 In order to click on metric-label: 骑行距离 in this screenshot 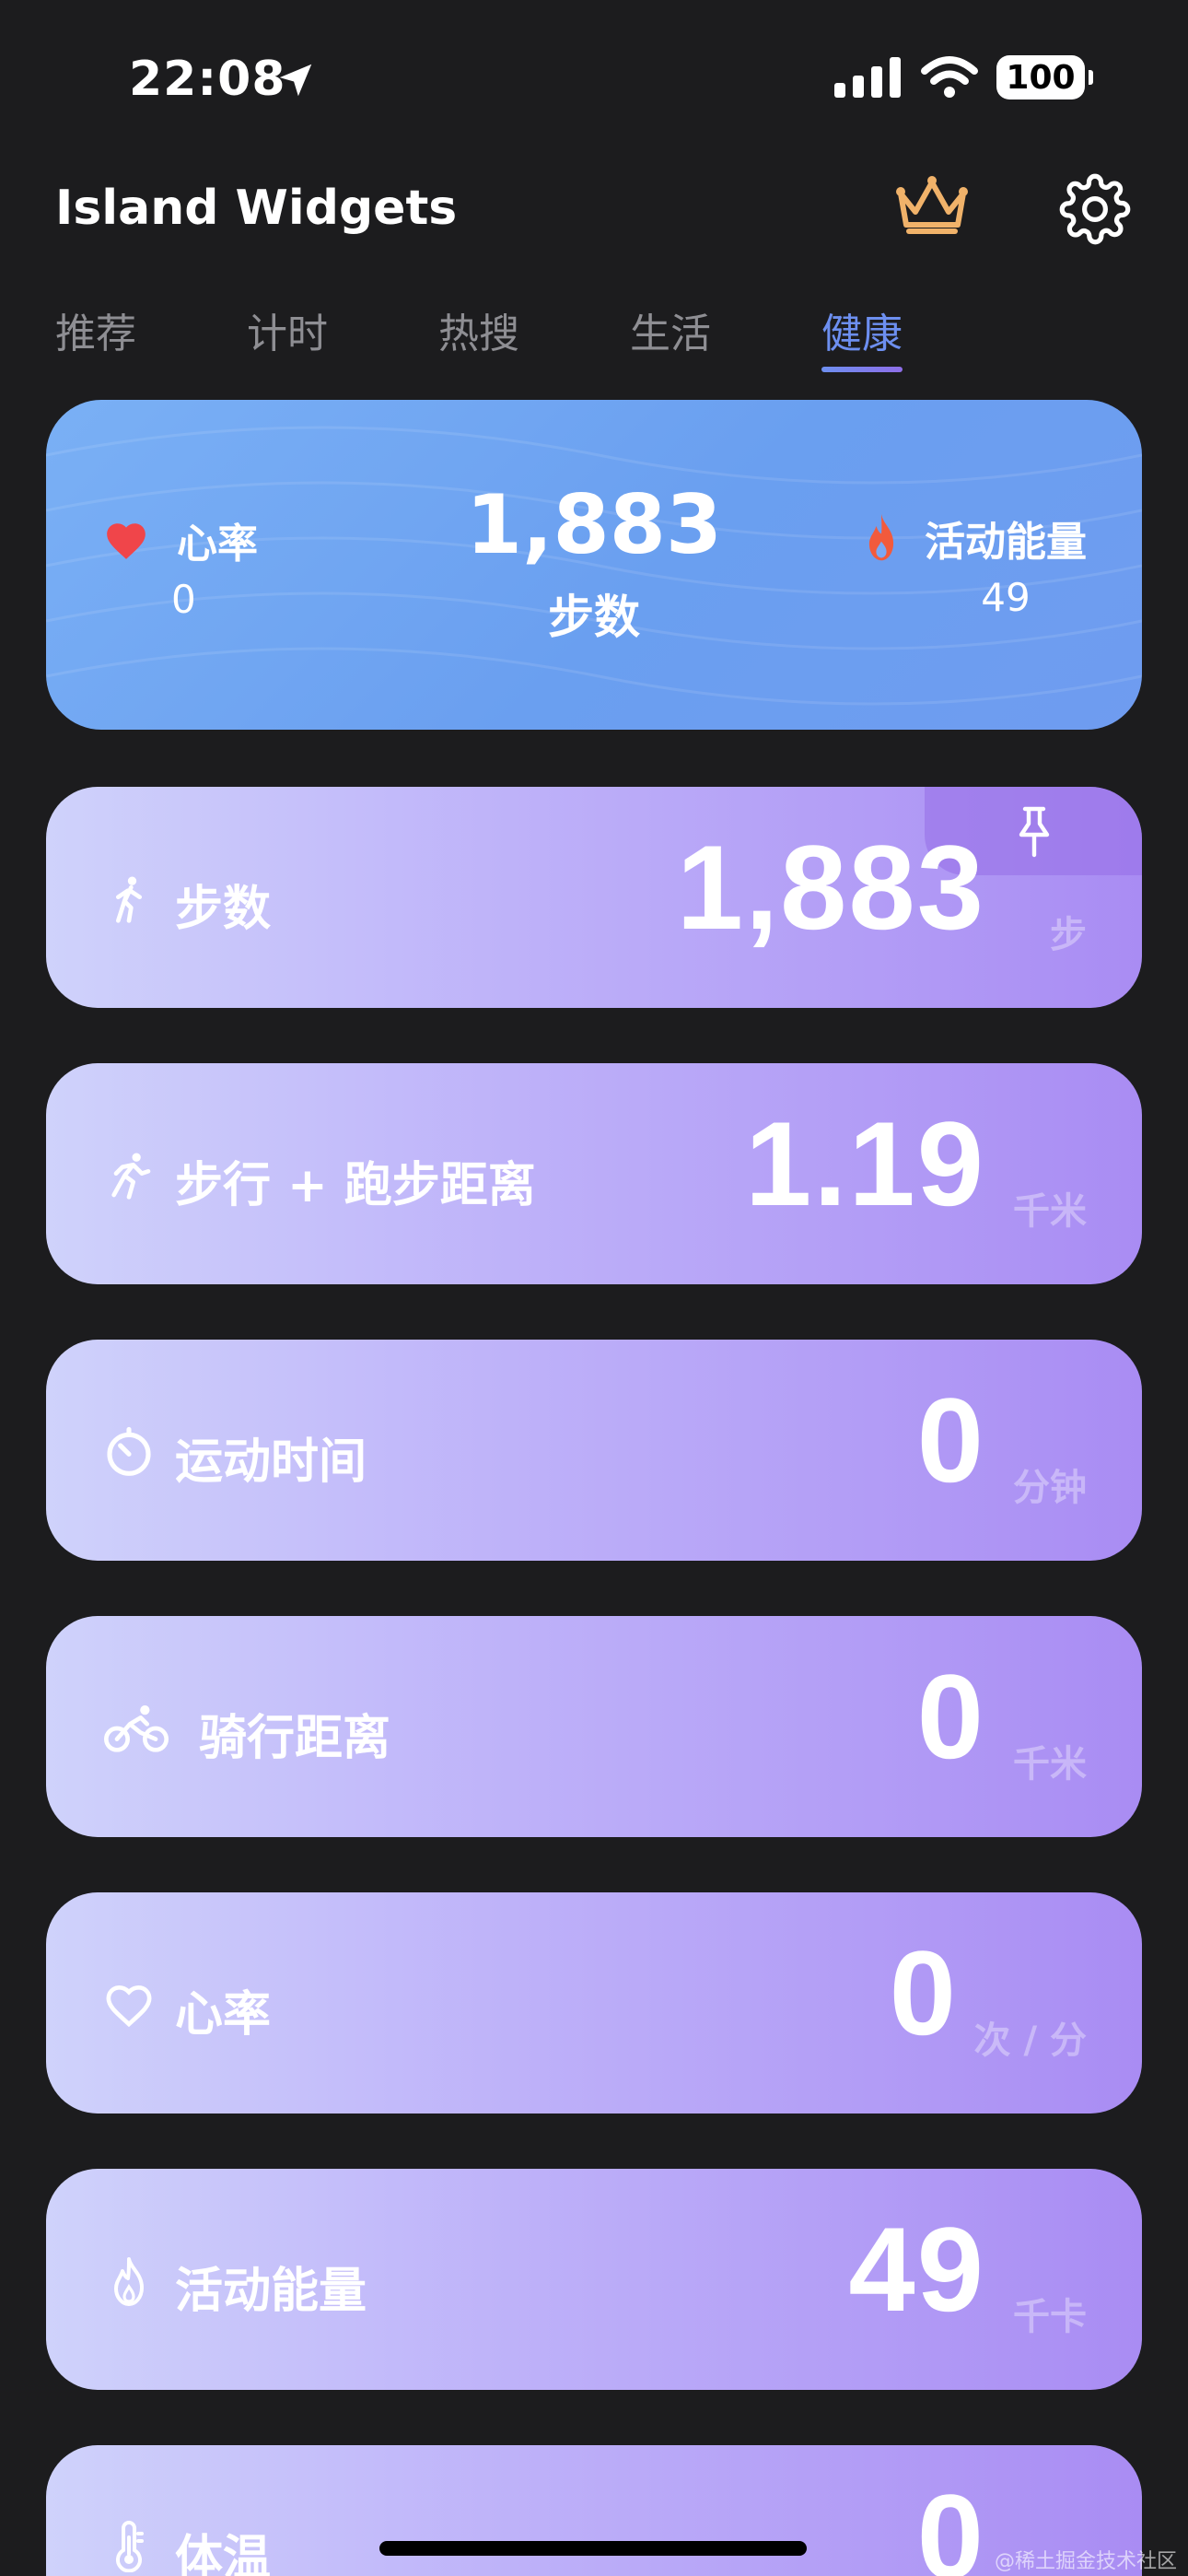, I will do `click(295, 1738)`.